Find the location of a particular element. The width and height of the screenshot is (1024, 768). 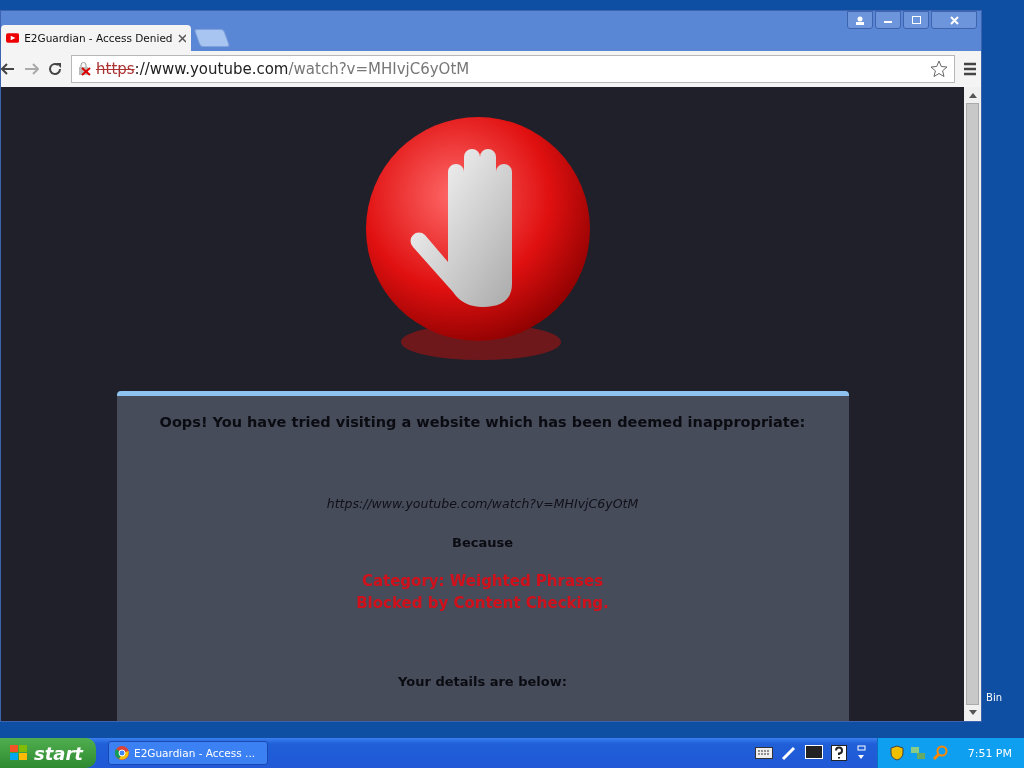

back-icon is located at coordinates (8, 69).